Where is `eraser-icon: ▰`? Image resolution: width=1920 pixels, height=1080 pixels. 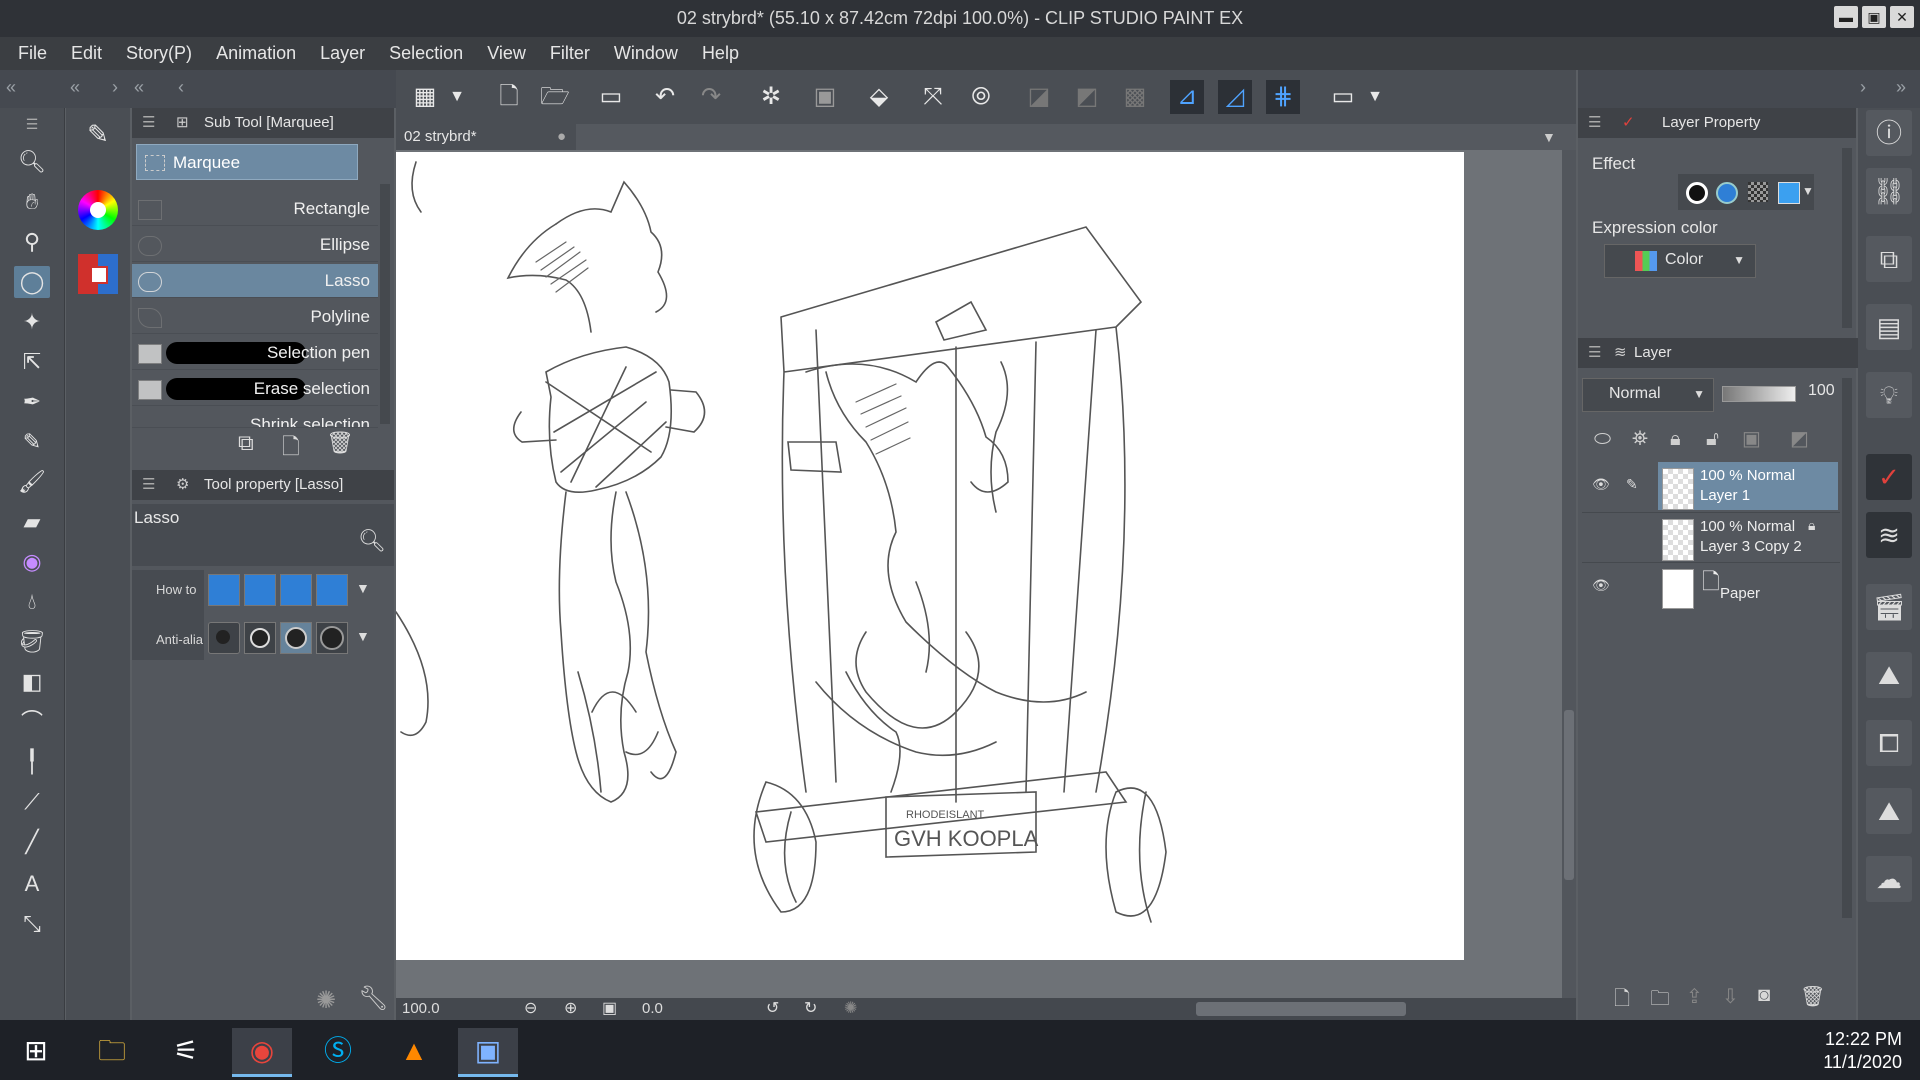
eraser-icon: ▰ is located at coordinates (32, 522).